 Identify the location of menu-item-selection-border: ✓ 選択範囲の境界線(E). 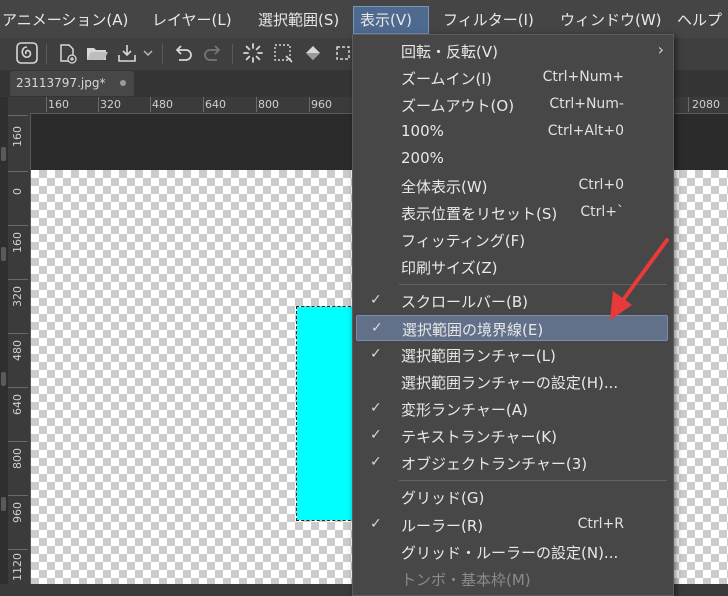
(512, 328).